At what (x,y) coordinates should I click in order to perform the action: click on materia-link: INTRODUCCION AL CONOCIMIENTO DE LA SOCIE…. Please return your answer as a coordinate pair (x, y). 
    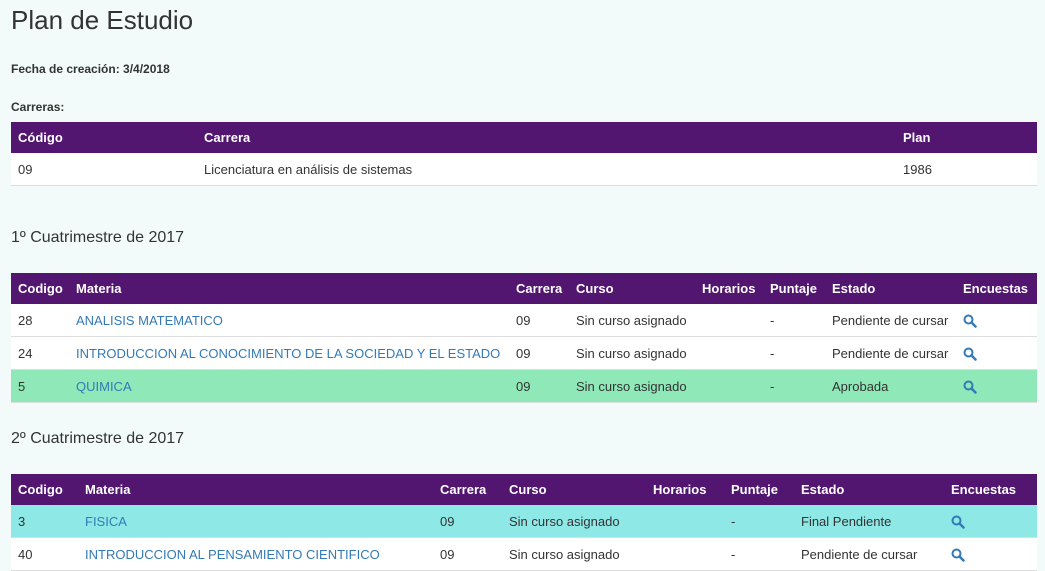
    Looking at the image, I should click on (288, 353).